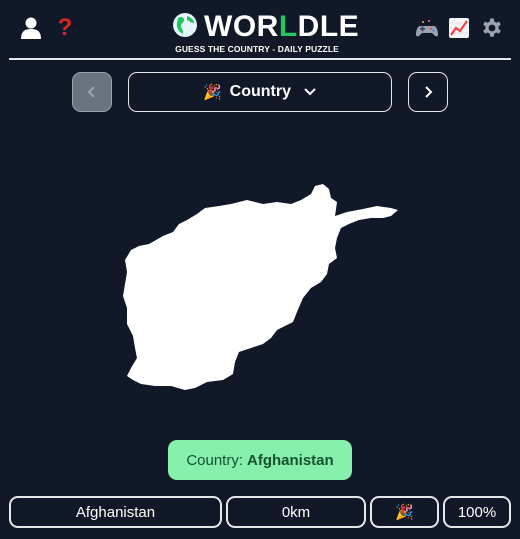 This screenshot has width=520, height=539. I want to click on game-mode-label: Country, so click(260, 91).